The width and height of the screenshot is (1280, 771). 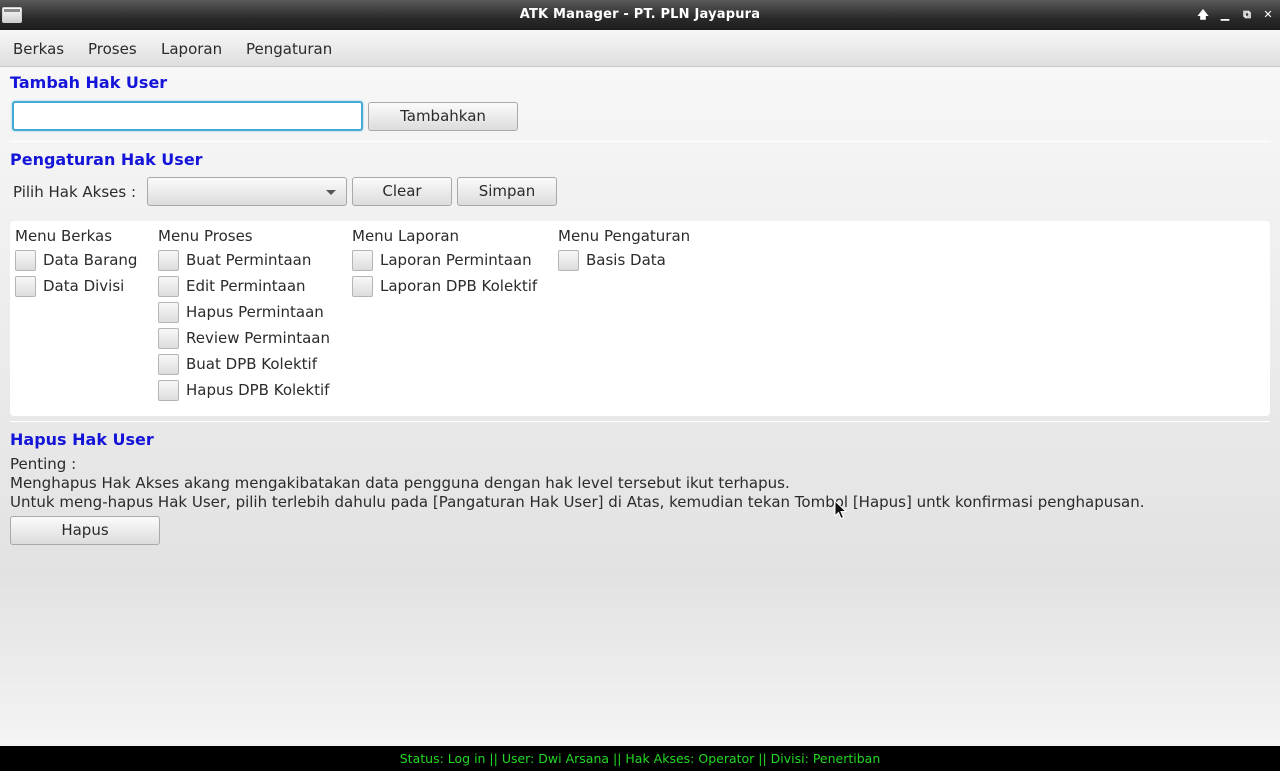 I want to click on hak-akses-dropdown, so click(x=247, y=191).